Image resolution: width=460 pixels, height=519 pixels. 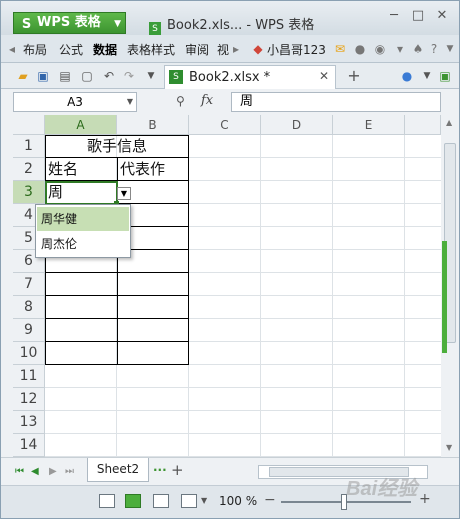 What do you see at coordinates (400, 49) in the screenshot?
I see `skin-icon: ▾` at bounding box center [400, 49].